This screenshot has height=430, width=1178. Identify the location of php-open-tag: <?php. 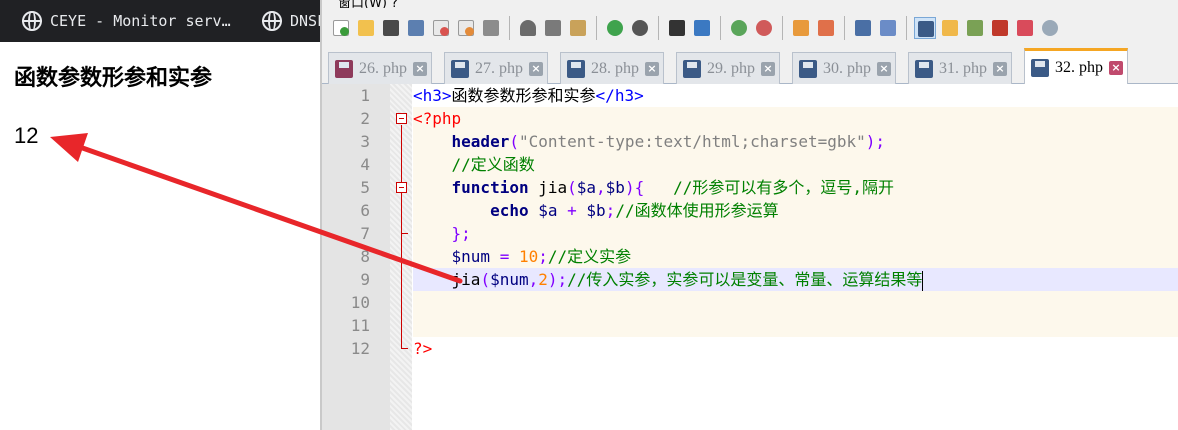
(437, 118).